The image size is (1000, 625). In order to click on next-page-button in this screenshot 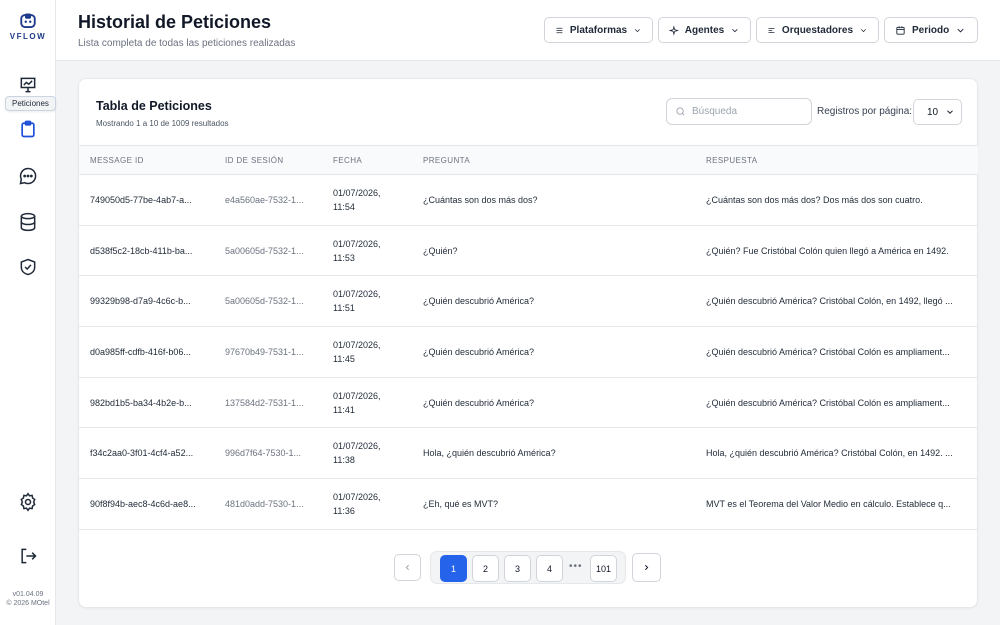, I will do `click(646, 567)`.